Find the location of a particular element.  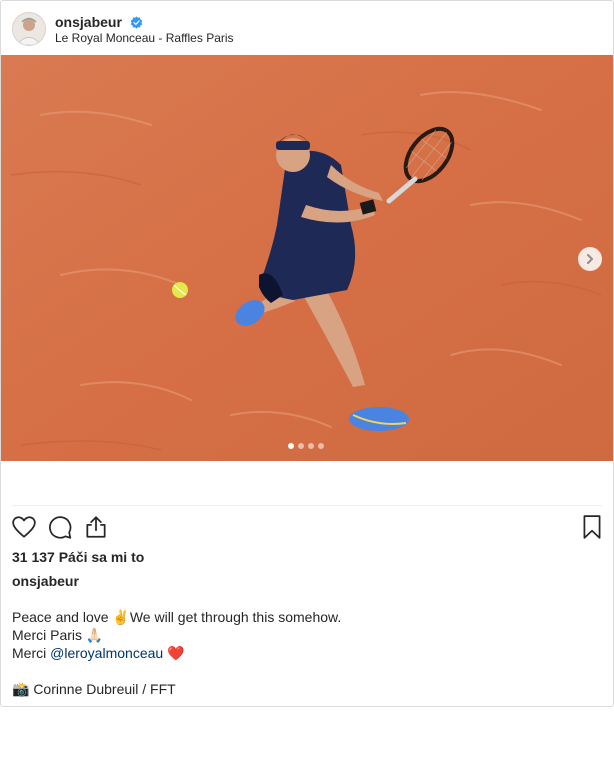

username: onsjabeur is located at coordinates (99, 22).